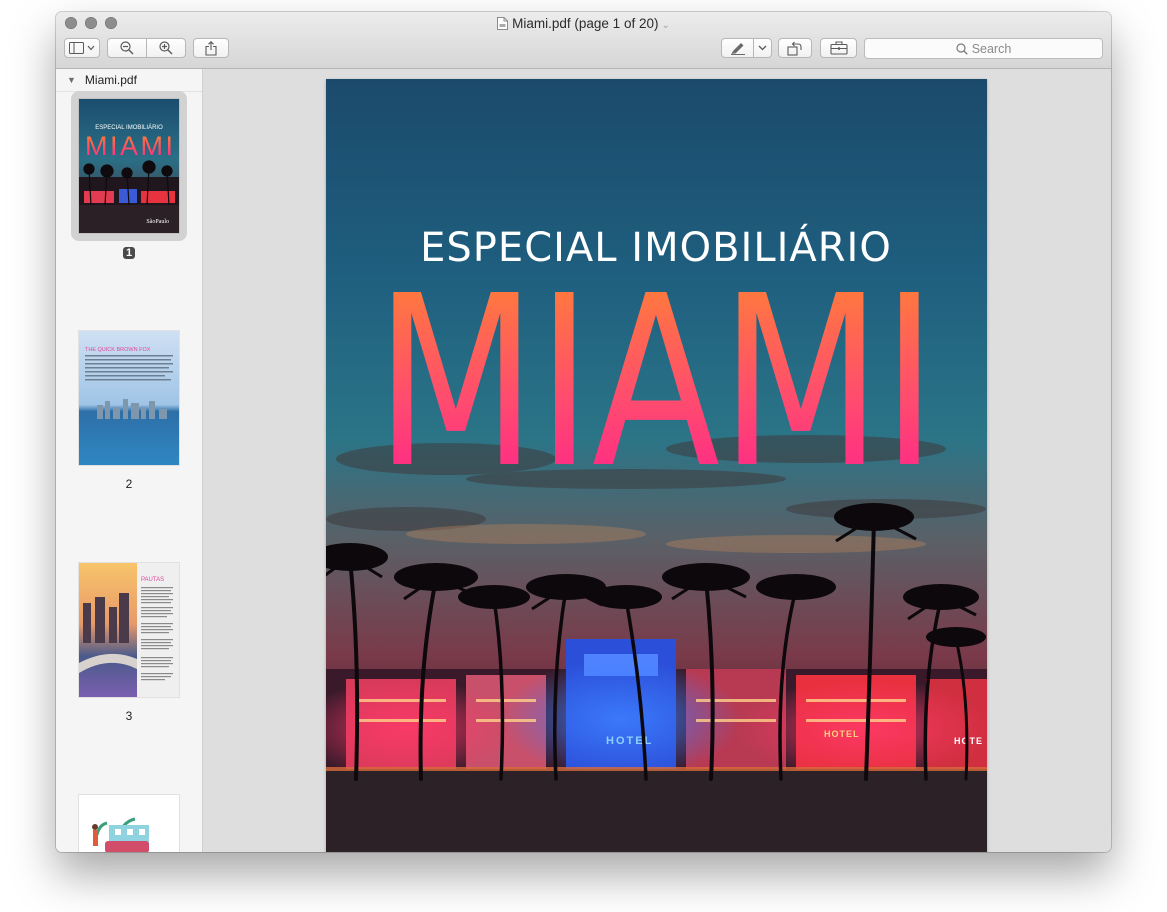 The image size is (1167, 912). I want to click on thumb1-subtitle: ESPECIAL IMOBILIÁRIO, so click(129, 127).